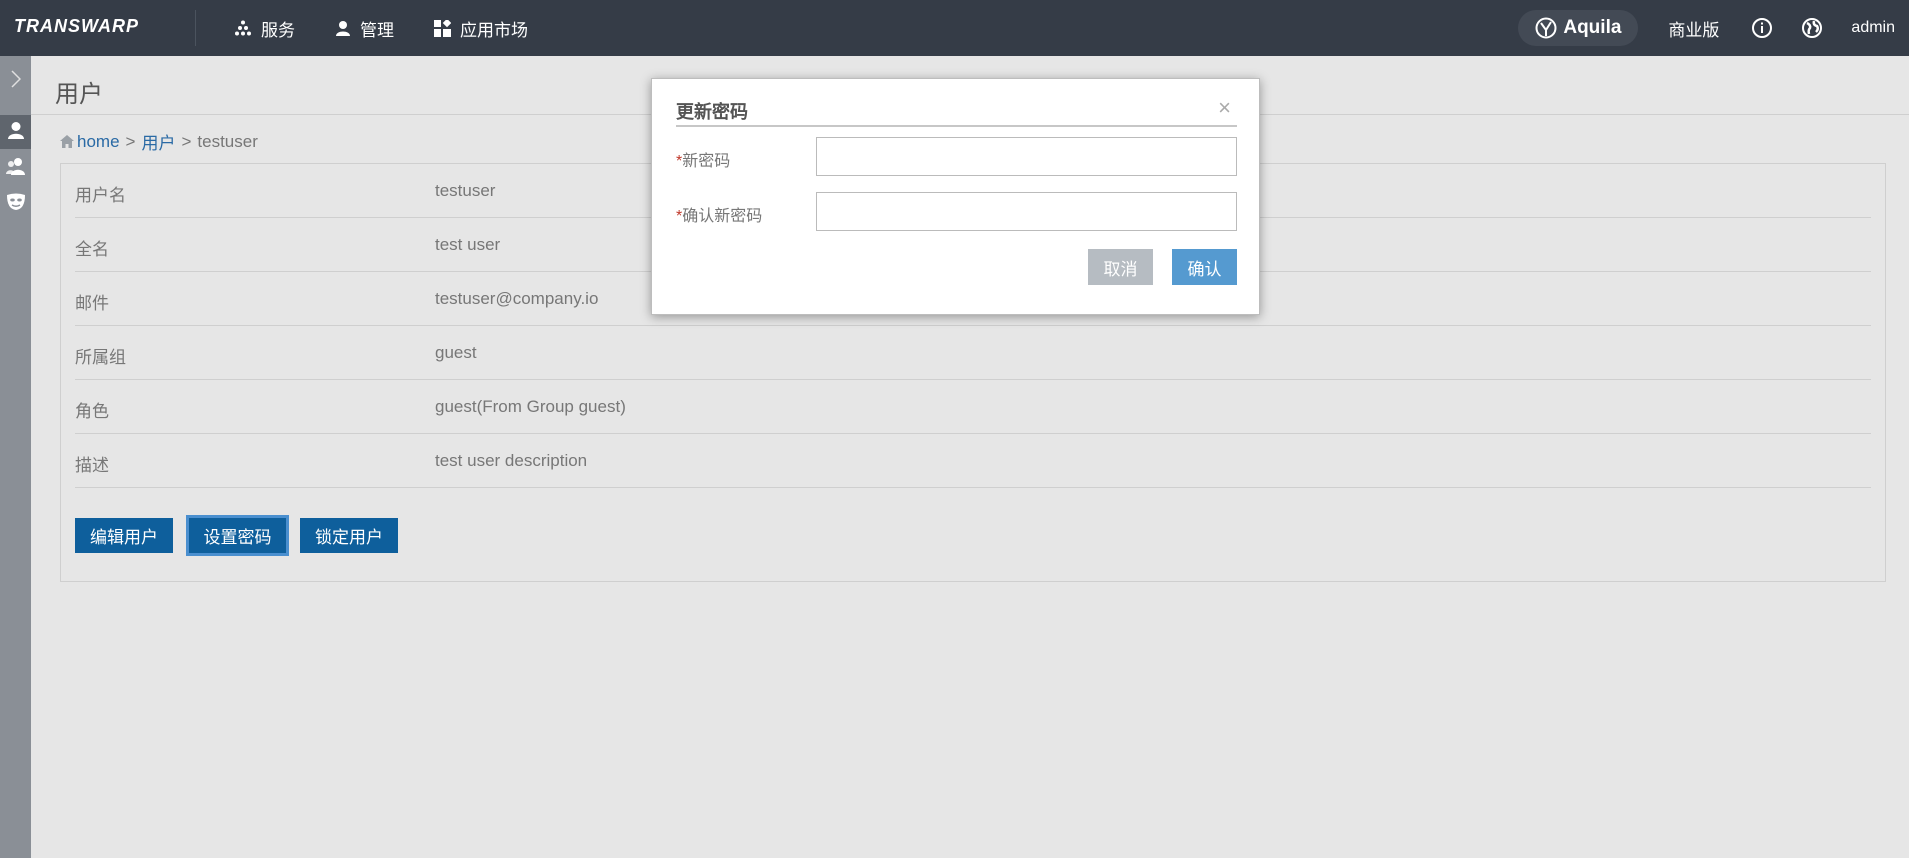  Describe the element at coordinates (98, 142) in the screenshot. I see `breadcrumb-home-link: home` at that location.